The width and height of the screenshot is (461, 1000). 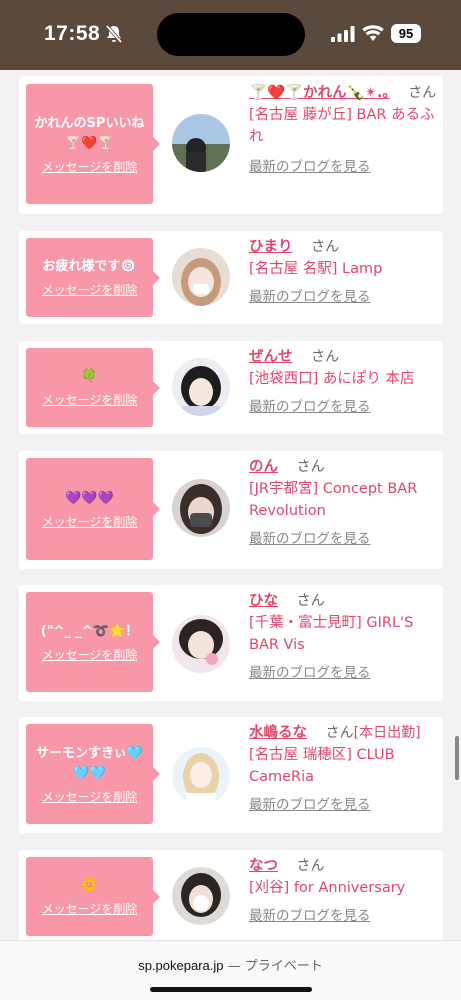 I want to click on private-mode-label: — プライベート, so click(x=275, y=966).